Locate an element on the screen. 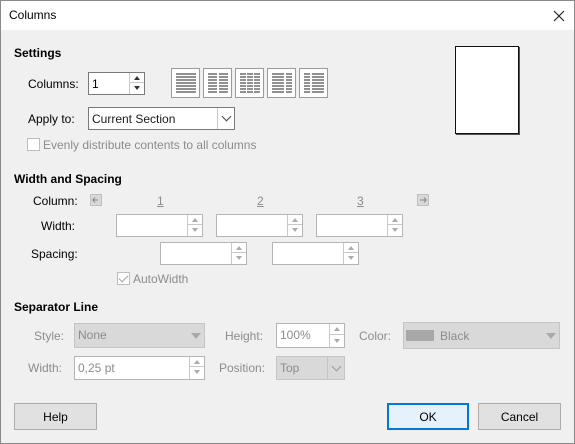  ok-button: OK is located at coordinates (428, 416).